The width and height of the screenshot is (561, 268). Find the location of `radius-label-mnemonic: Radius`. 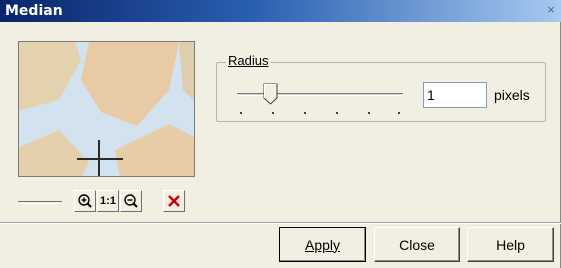

radius-label-mnemonic: Radius is located at coordinates (248, 60).